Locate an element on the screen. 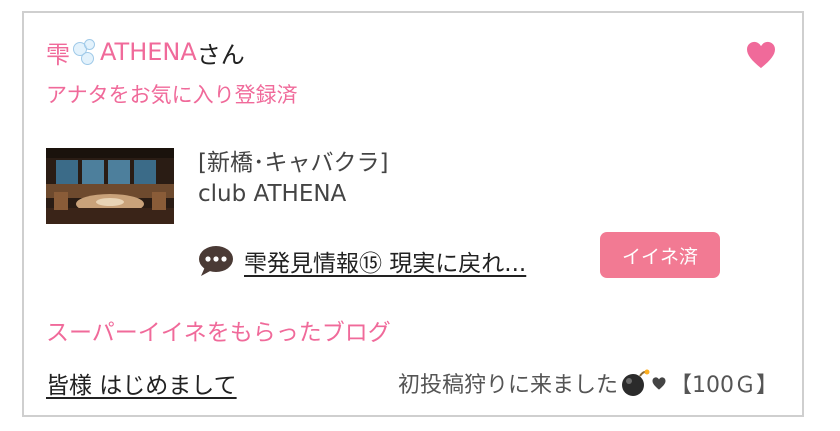 The width and height of the screenshot is (840, 431). super-like-comment: 初投稿狩りに来ました 【100Ｇ】 is located at coordinates (588, 383).